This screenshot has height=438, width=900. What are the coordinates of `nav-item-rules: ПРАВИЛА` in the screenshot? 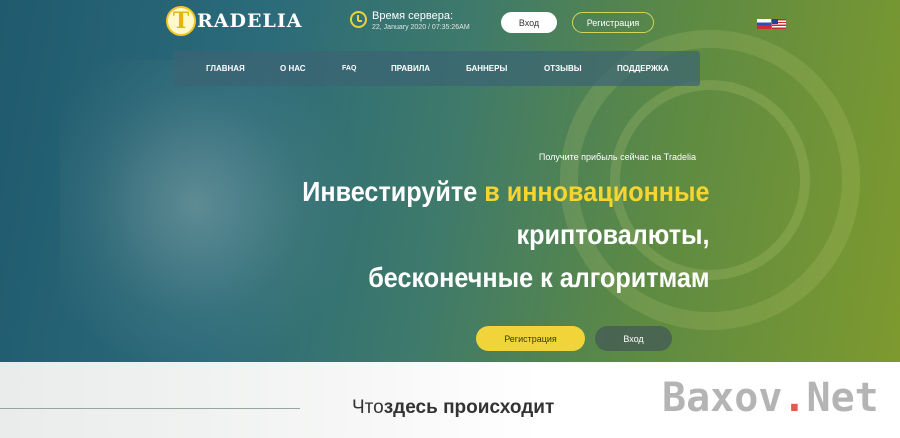 It's located at (410, 68).